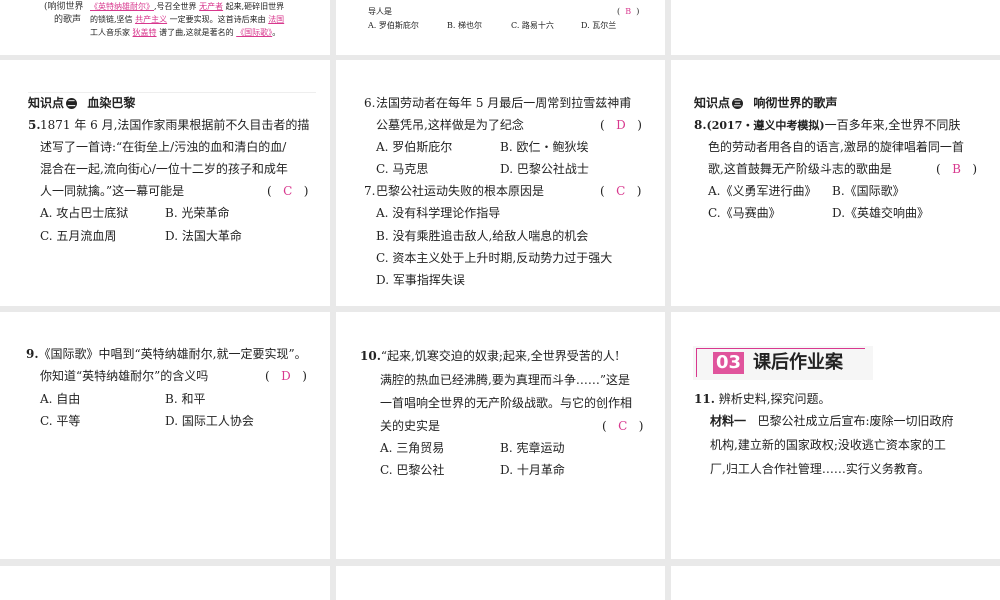 The width and height of the screenshot is (1000, 600). What do you see at coordinates (370, 356) in the screenshot?
I see `question-number: 10.` at bounding box center [370, 356].